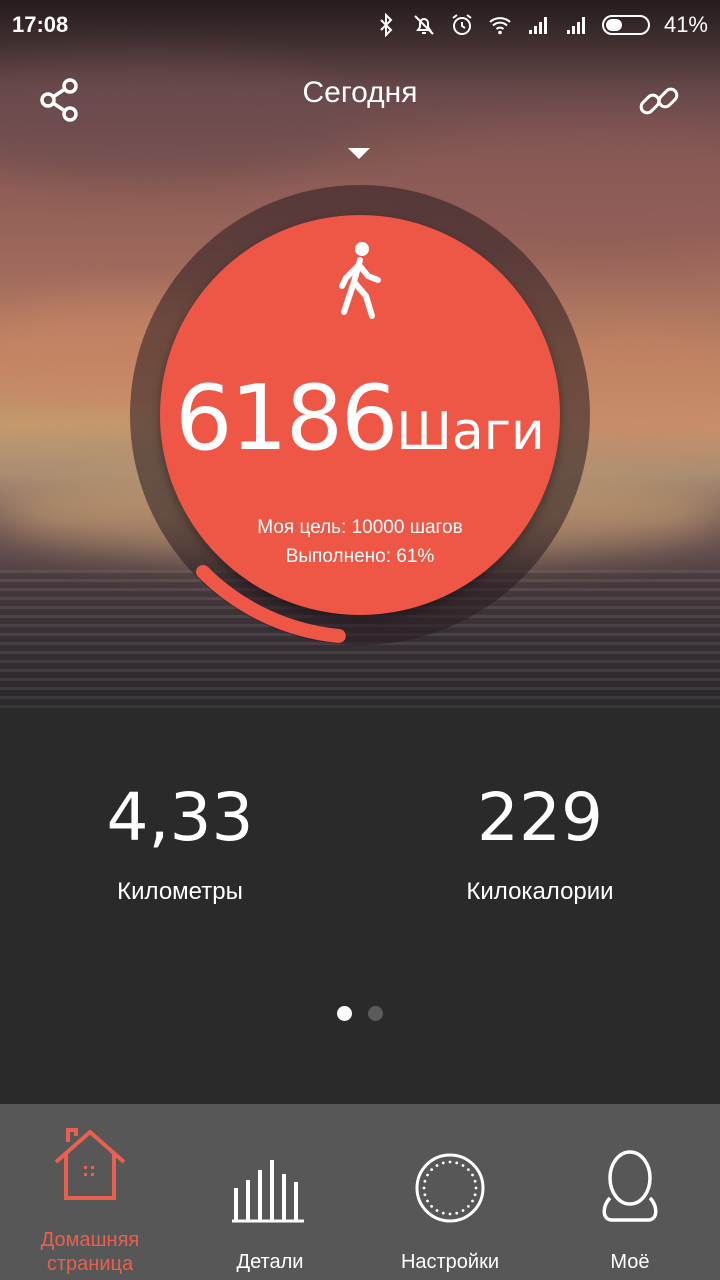 This screenshot has height=1280, width=720. What do you see at coordinates (625, 25) in the screenshot?
I see `battery-icon` at bounding box center [625, 25].